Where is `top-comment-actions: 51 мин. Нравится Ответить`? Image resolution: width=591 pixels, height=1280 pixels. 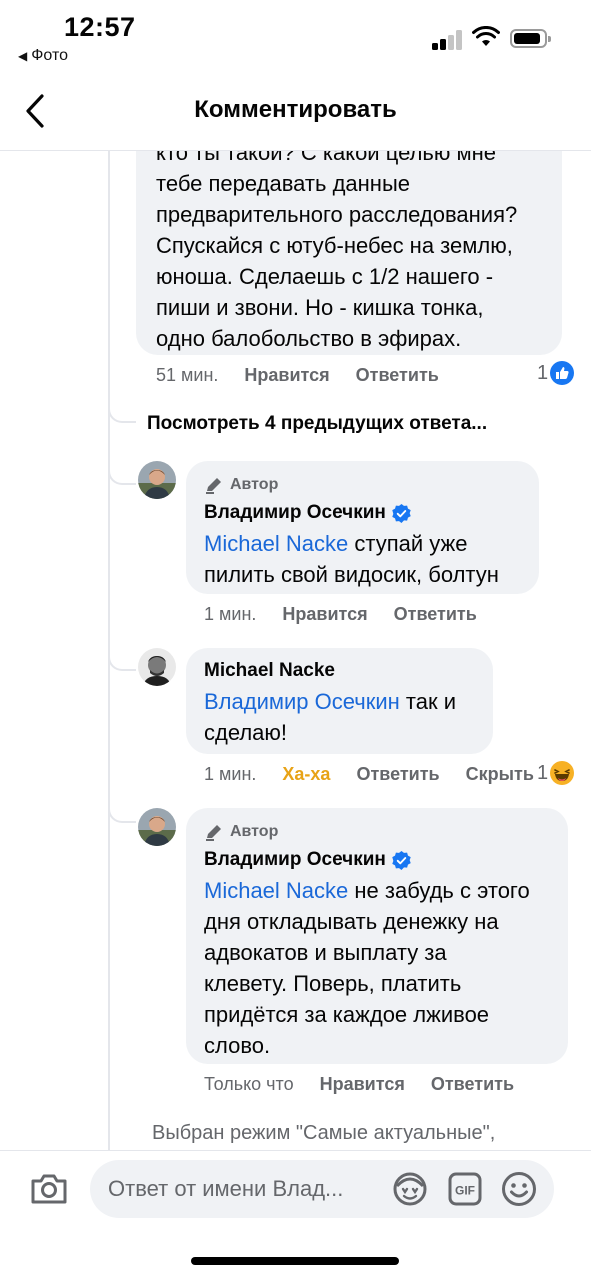 top-comment-actions: 51 мин. Нравится Ответить is located at coordinates (297, 375).